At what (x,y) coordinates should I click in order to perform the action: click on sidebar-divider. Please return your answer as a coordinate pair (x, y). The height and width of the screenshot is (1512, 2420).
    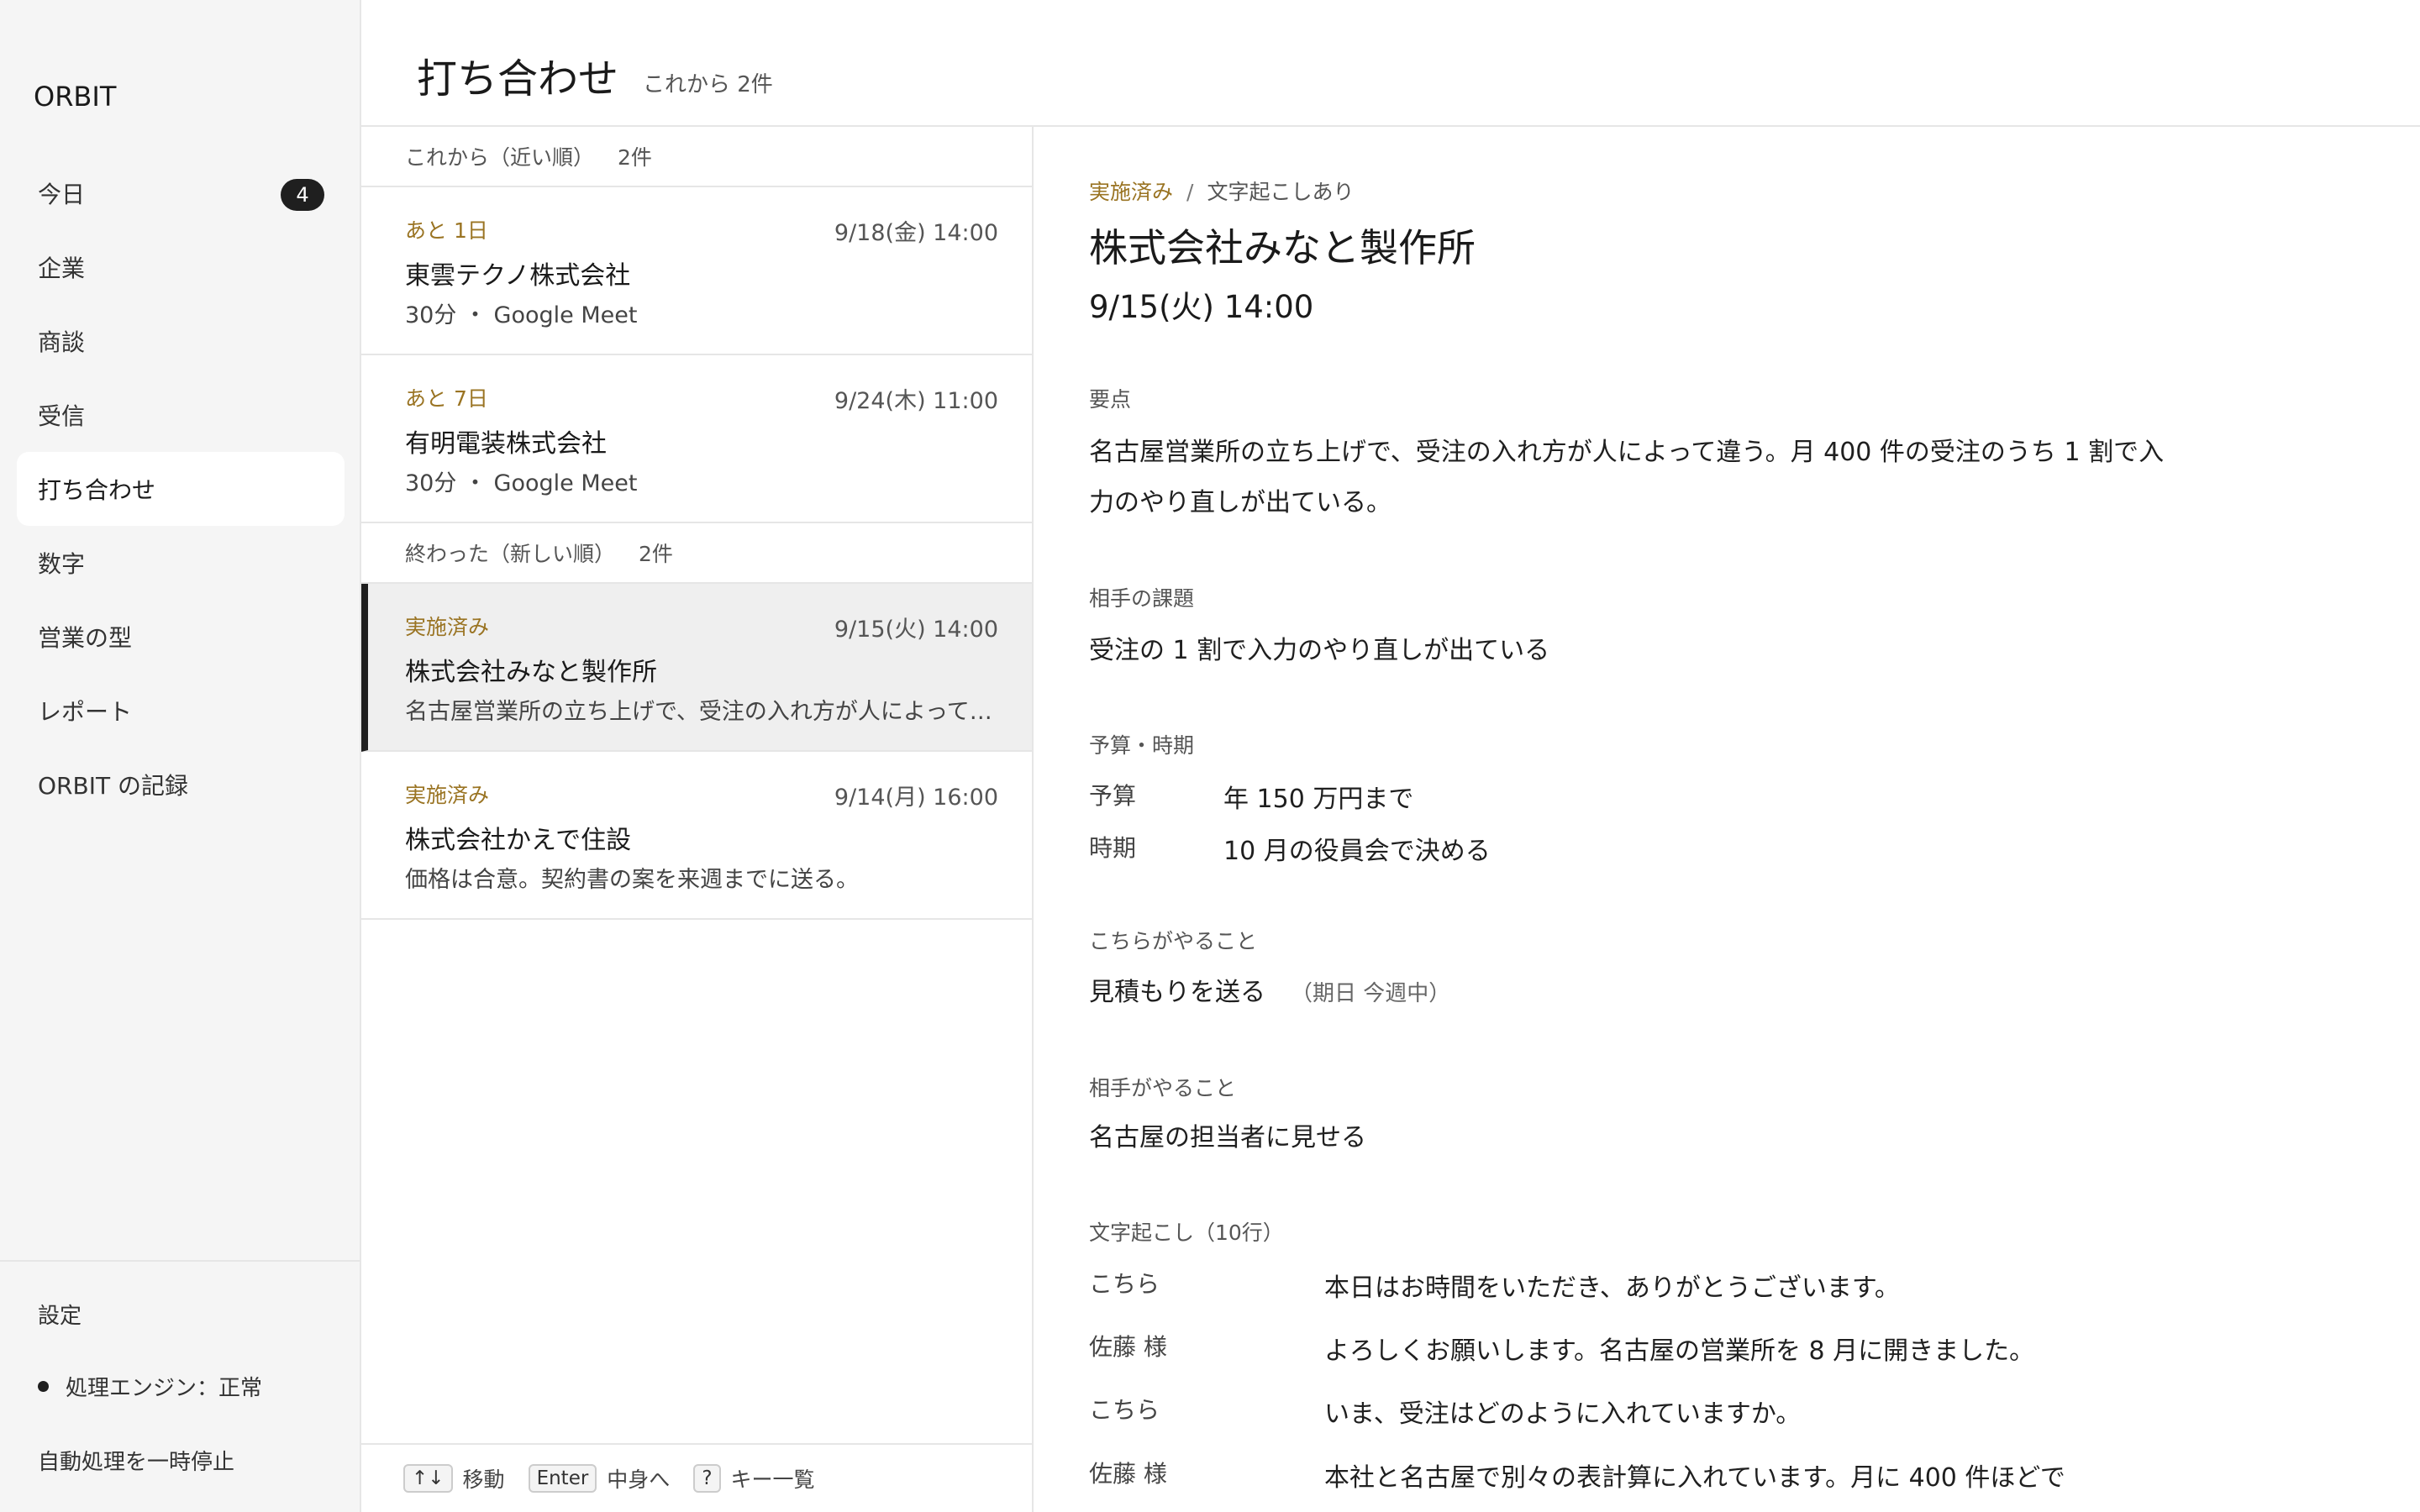
    Looking at the image, I should click on (180, 1261).